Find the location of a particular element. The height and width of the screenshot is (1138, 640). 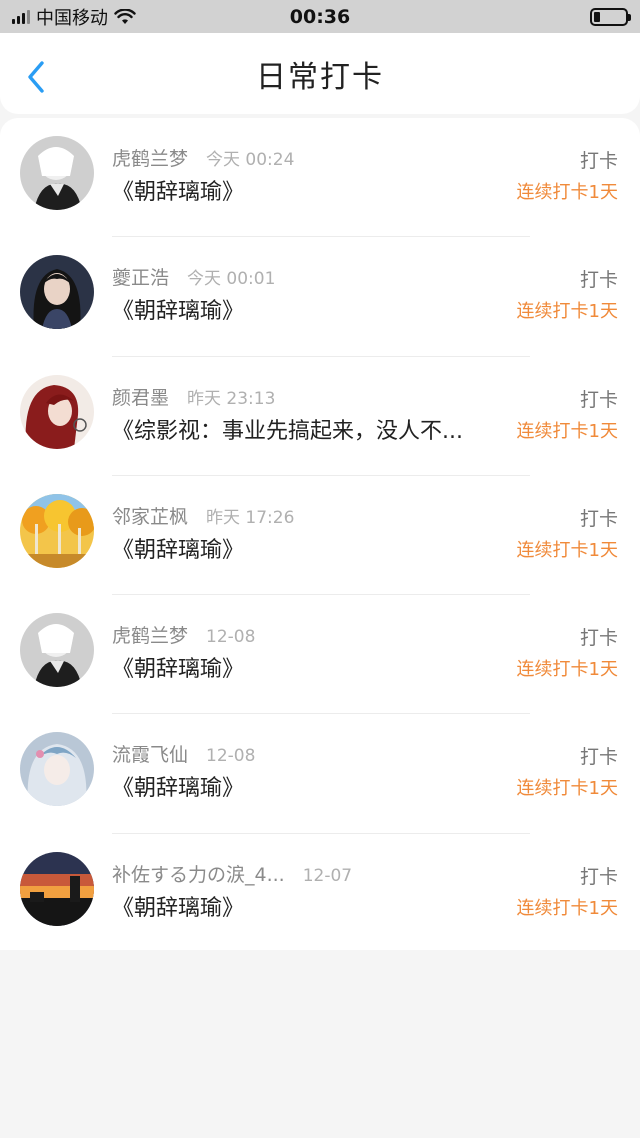

checkin-row: 流霞飞仙 12-08 《朝辞璃瑜》 打卡 连续打卡1天 is located at coordinates (320, 774).